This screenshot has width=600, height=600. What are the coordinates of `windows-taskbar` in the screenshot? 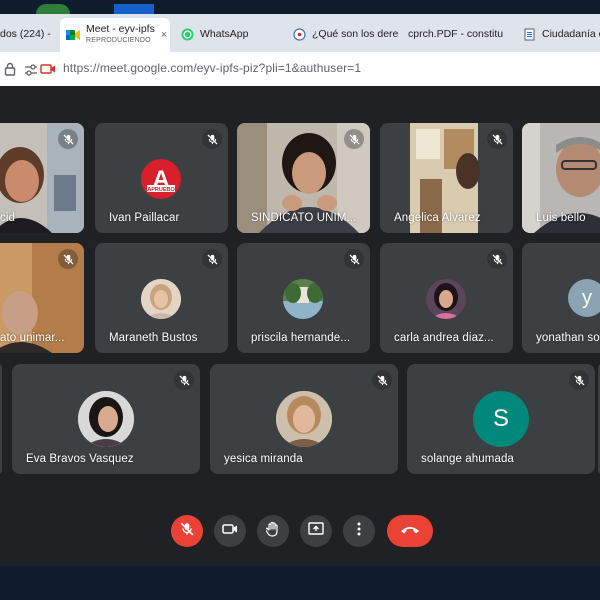 It's located at (300, 583).